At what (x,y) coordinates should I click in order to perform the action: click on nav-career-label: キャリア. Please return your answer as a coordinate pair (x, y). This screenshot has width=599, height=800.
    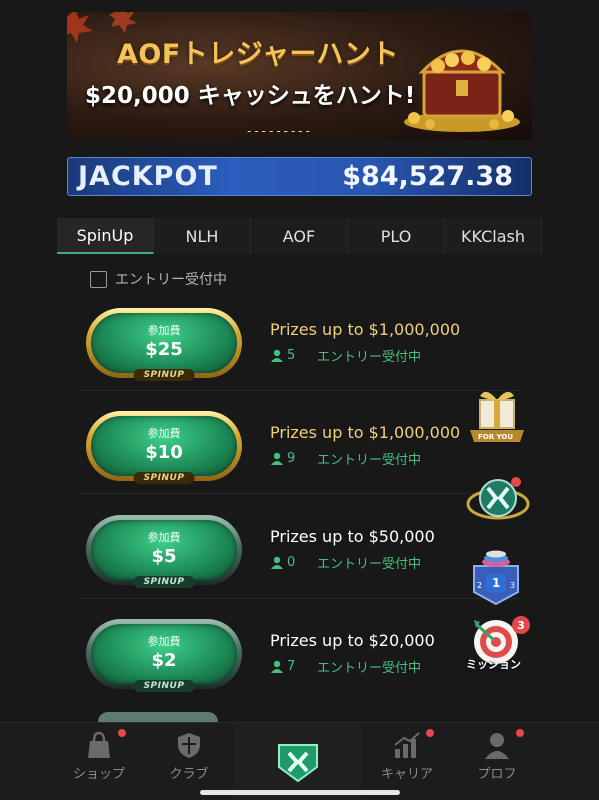
    Looking at the image, I should click on (406, 774).